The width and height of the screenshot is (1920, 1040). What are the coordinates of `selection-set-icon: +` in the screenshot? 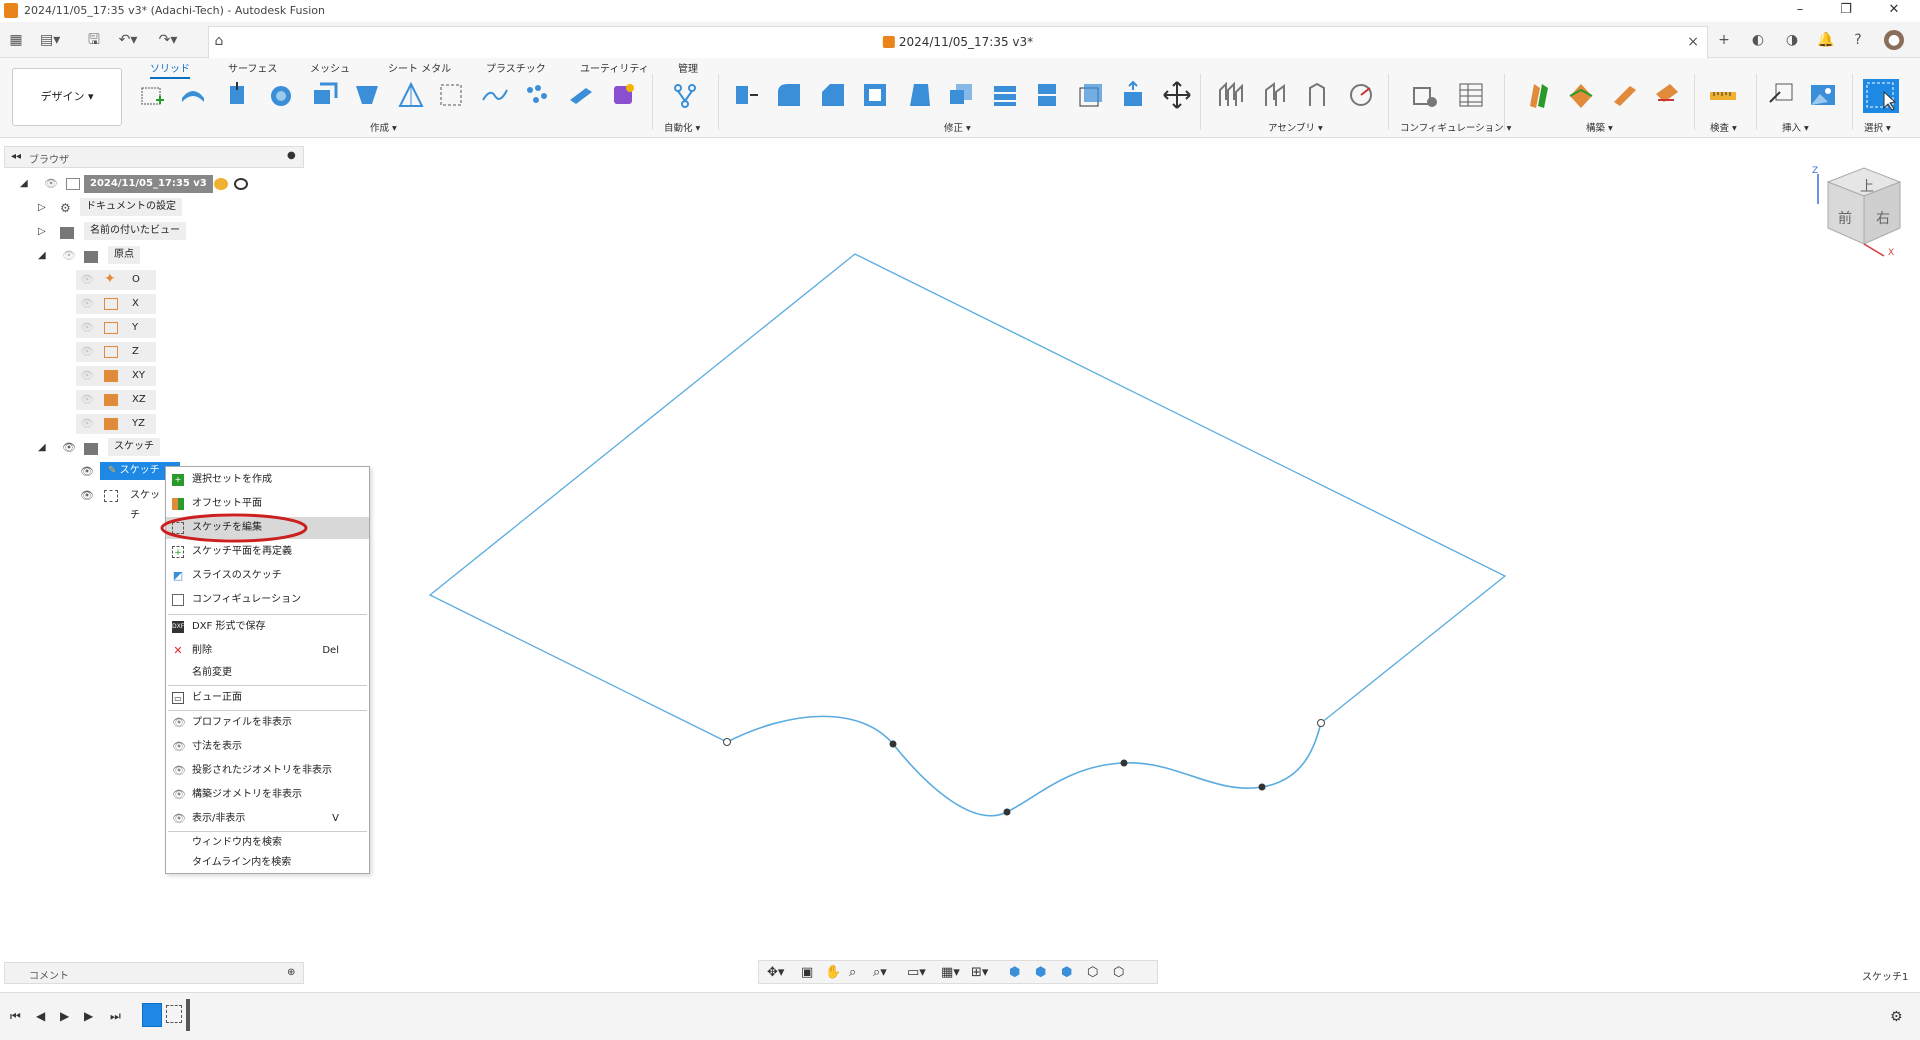 It's located at (178, 480).